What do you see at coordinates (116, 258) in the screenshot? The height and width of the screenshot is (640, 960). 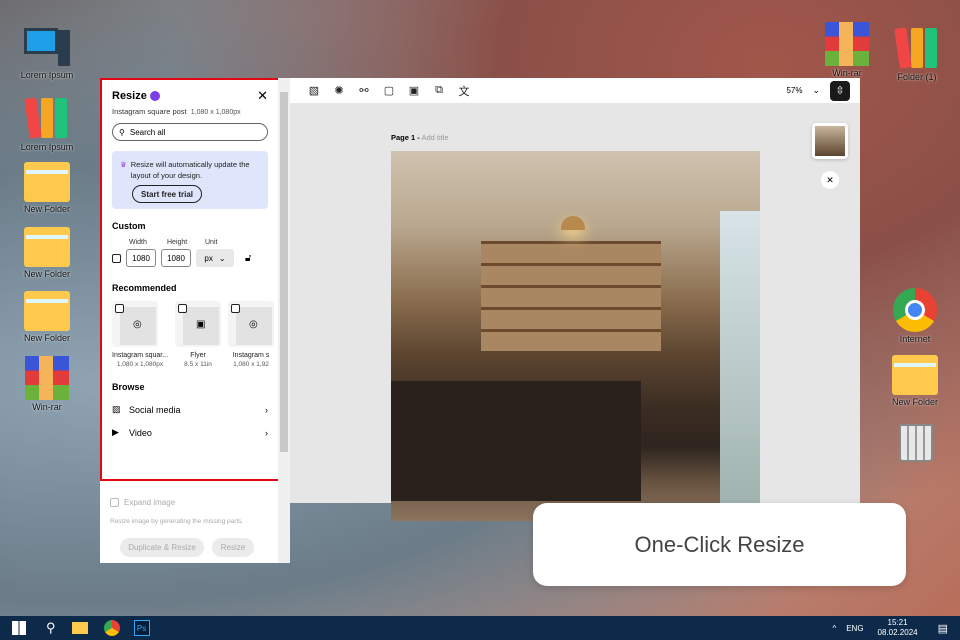 I see `lock-aspect-checkbox` at bounding box center [116, 258].